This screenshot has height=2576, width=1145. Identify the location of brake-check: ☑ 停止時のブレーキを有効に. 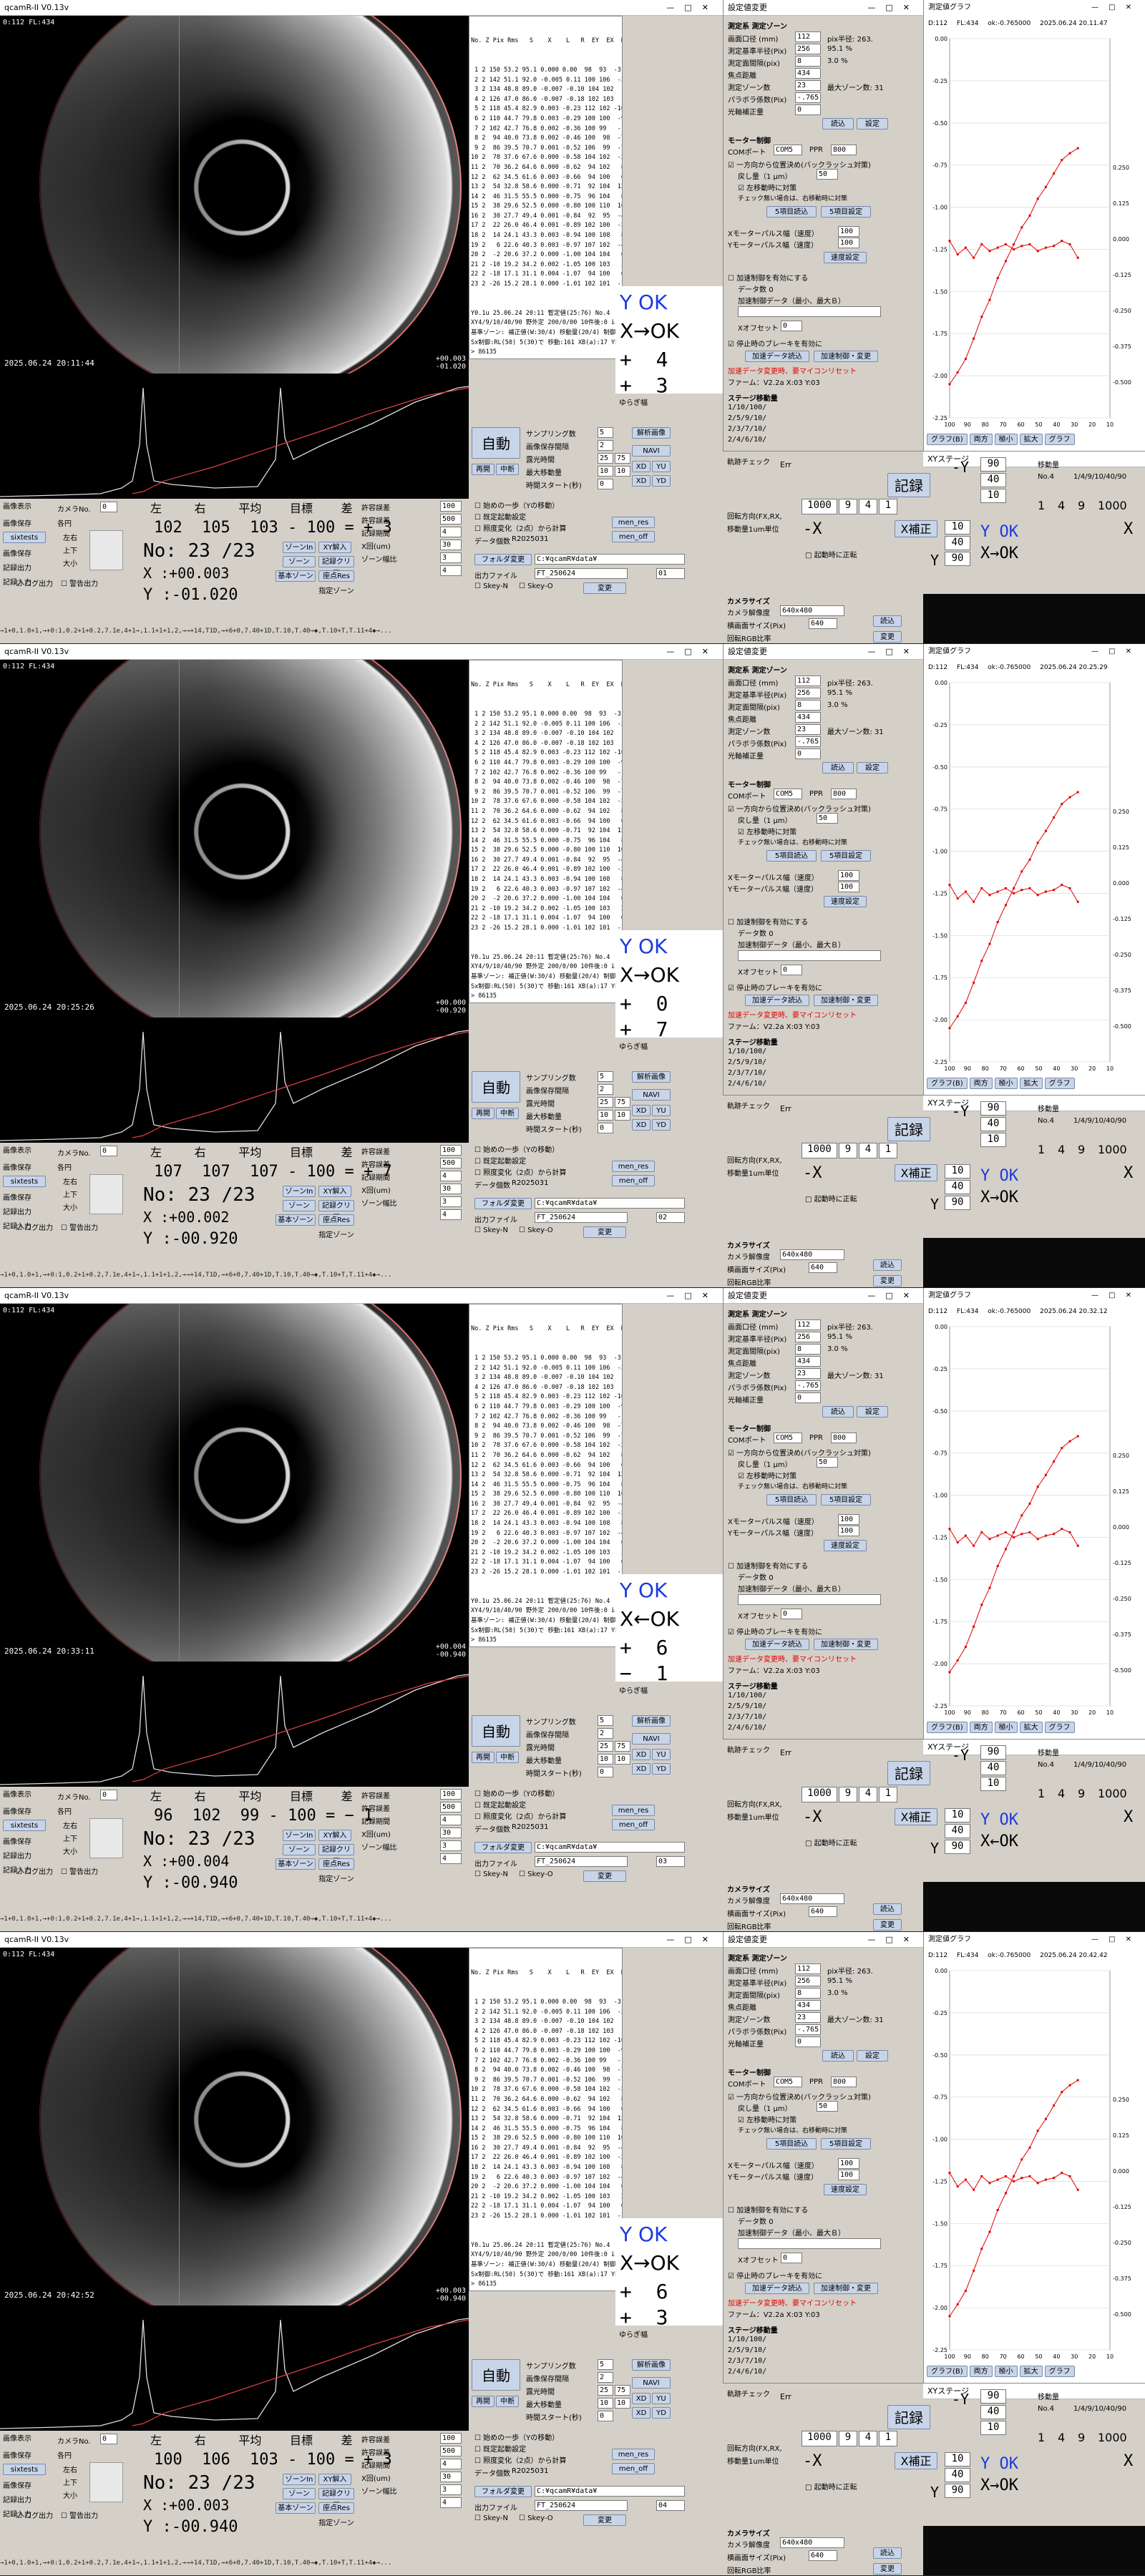
(775, 987).